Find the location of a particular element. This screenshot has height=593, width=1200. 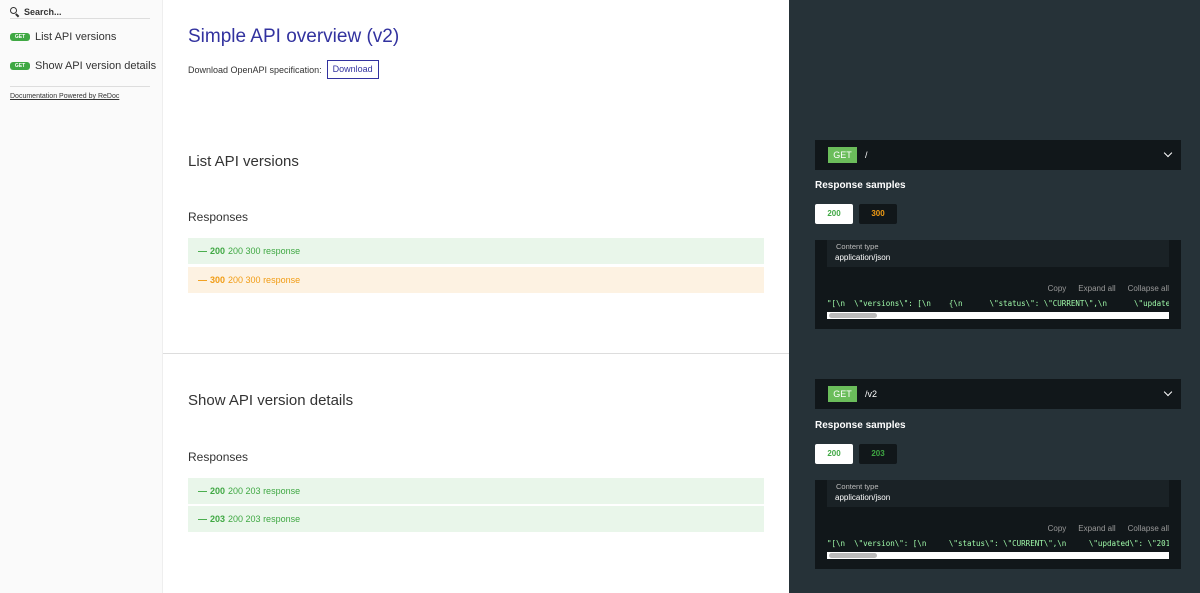

operation-title: List API versions is located at coordinates (243, 161).